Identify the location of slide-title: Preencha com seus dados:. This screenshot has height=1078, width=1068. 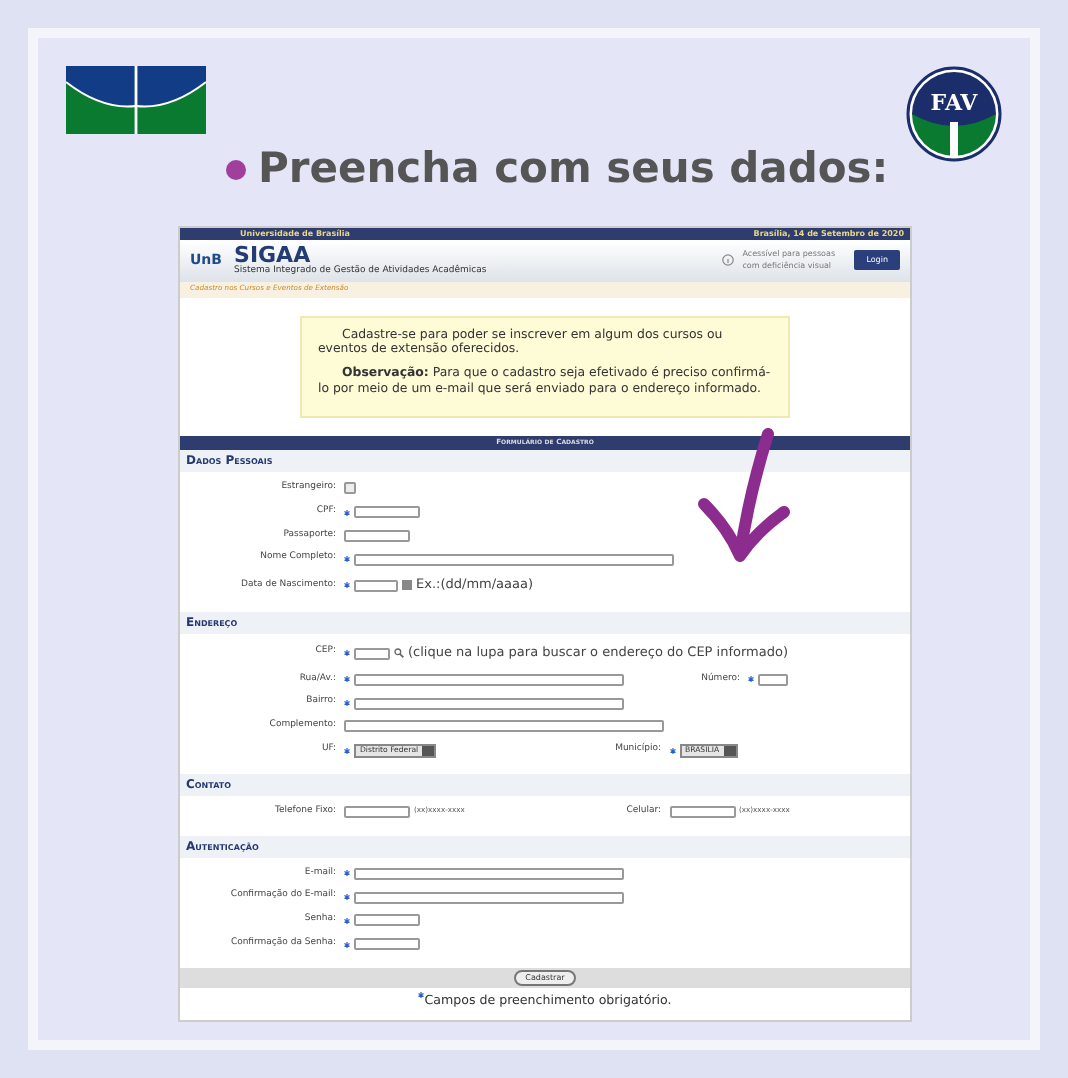
(573, 169).